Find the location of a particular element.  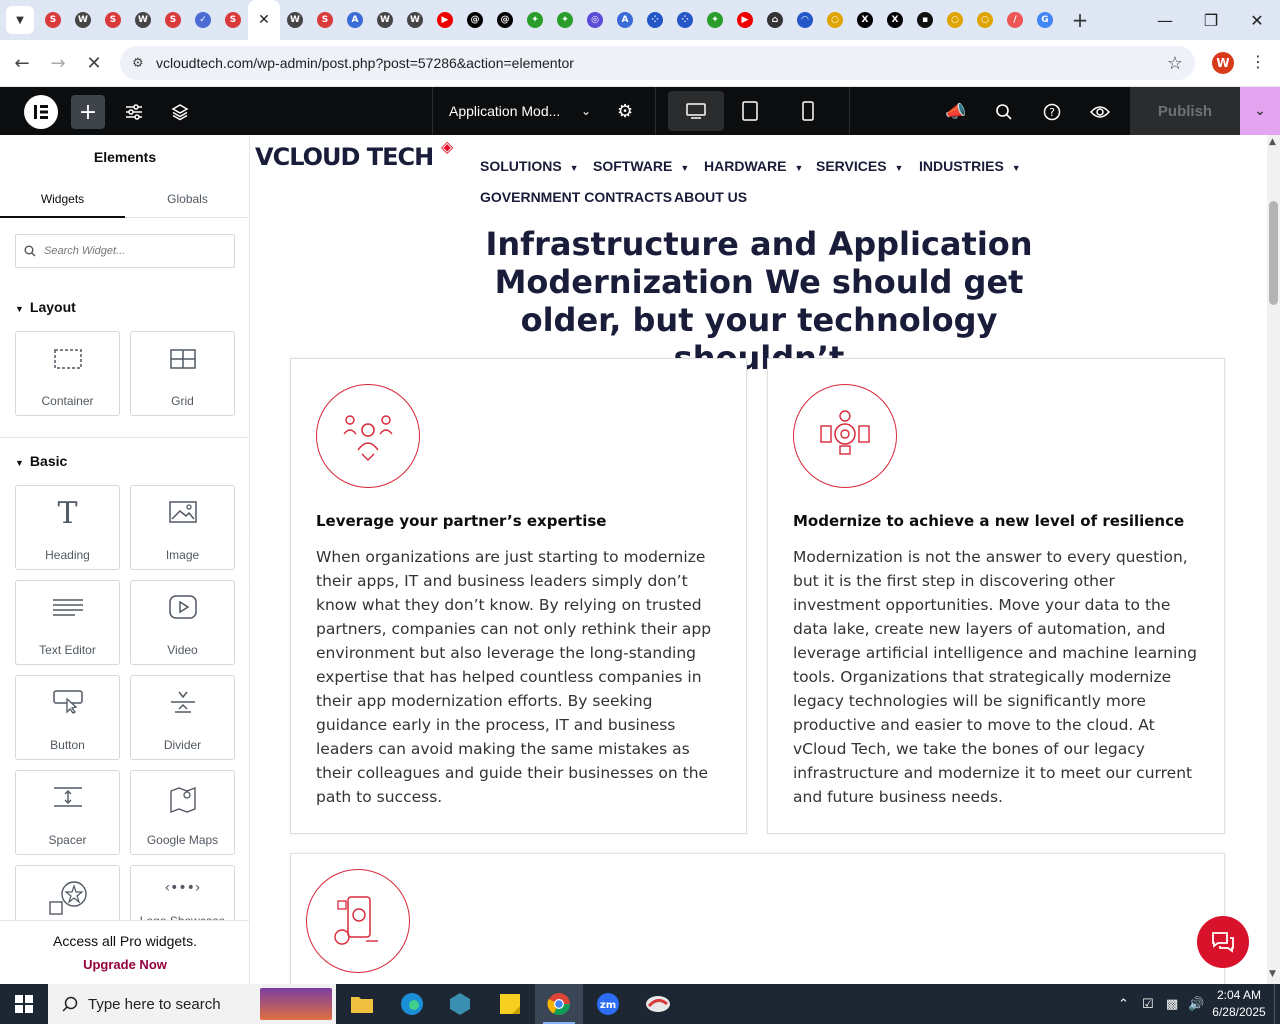

system-clock: 2:04 AM 6/28/2025 is located at coordinates (1239, 1004).